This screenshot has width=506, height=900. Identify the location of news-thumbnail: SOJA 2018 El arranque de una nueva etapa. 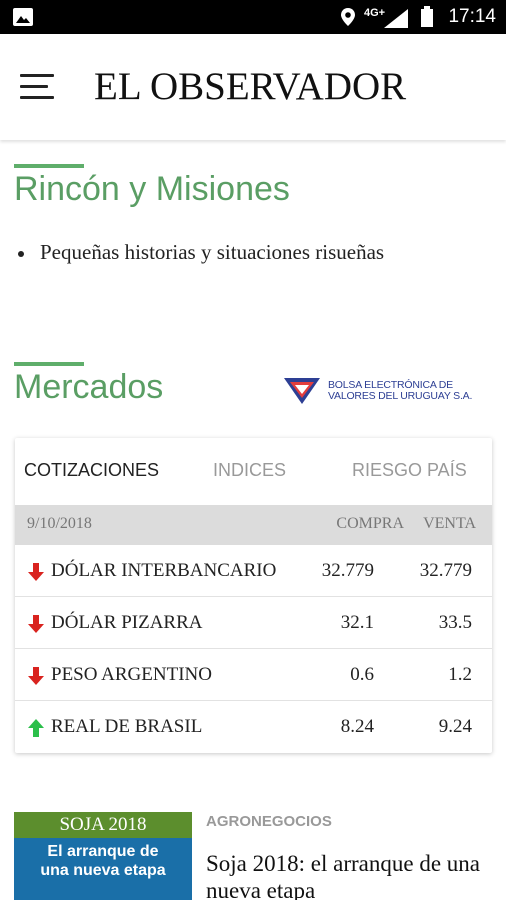
(103, 856).